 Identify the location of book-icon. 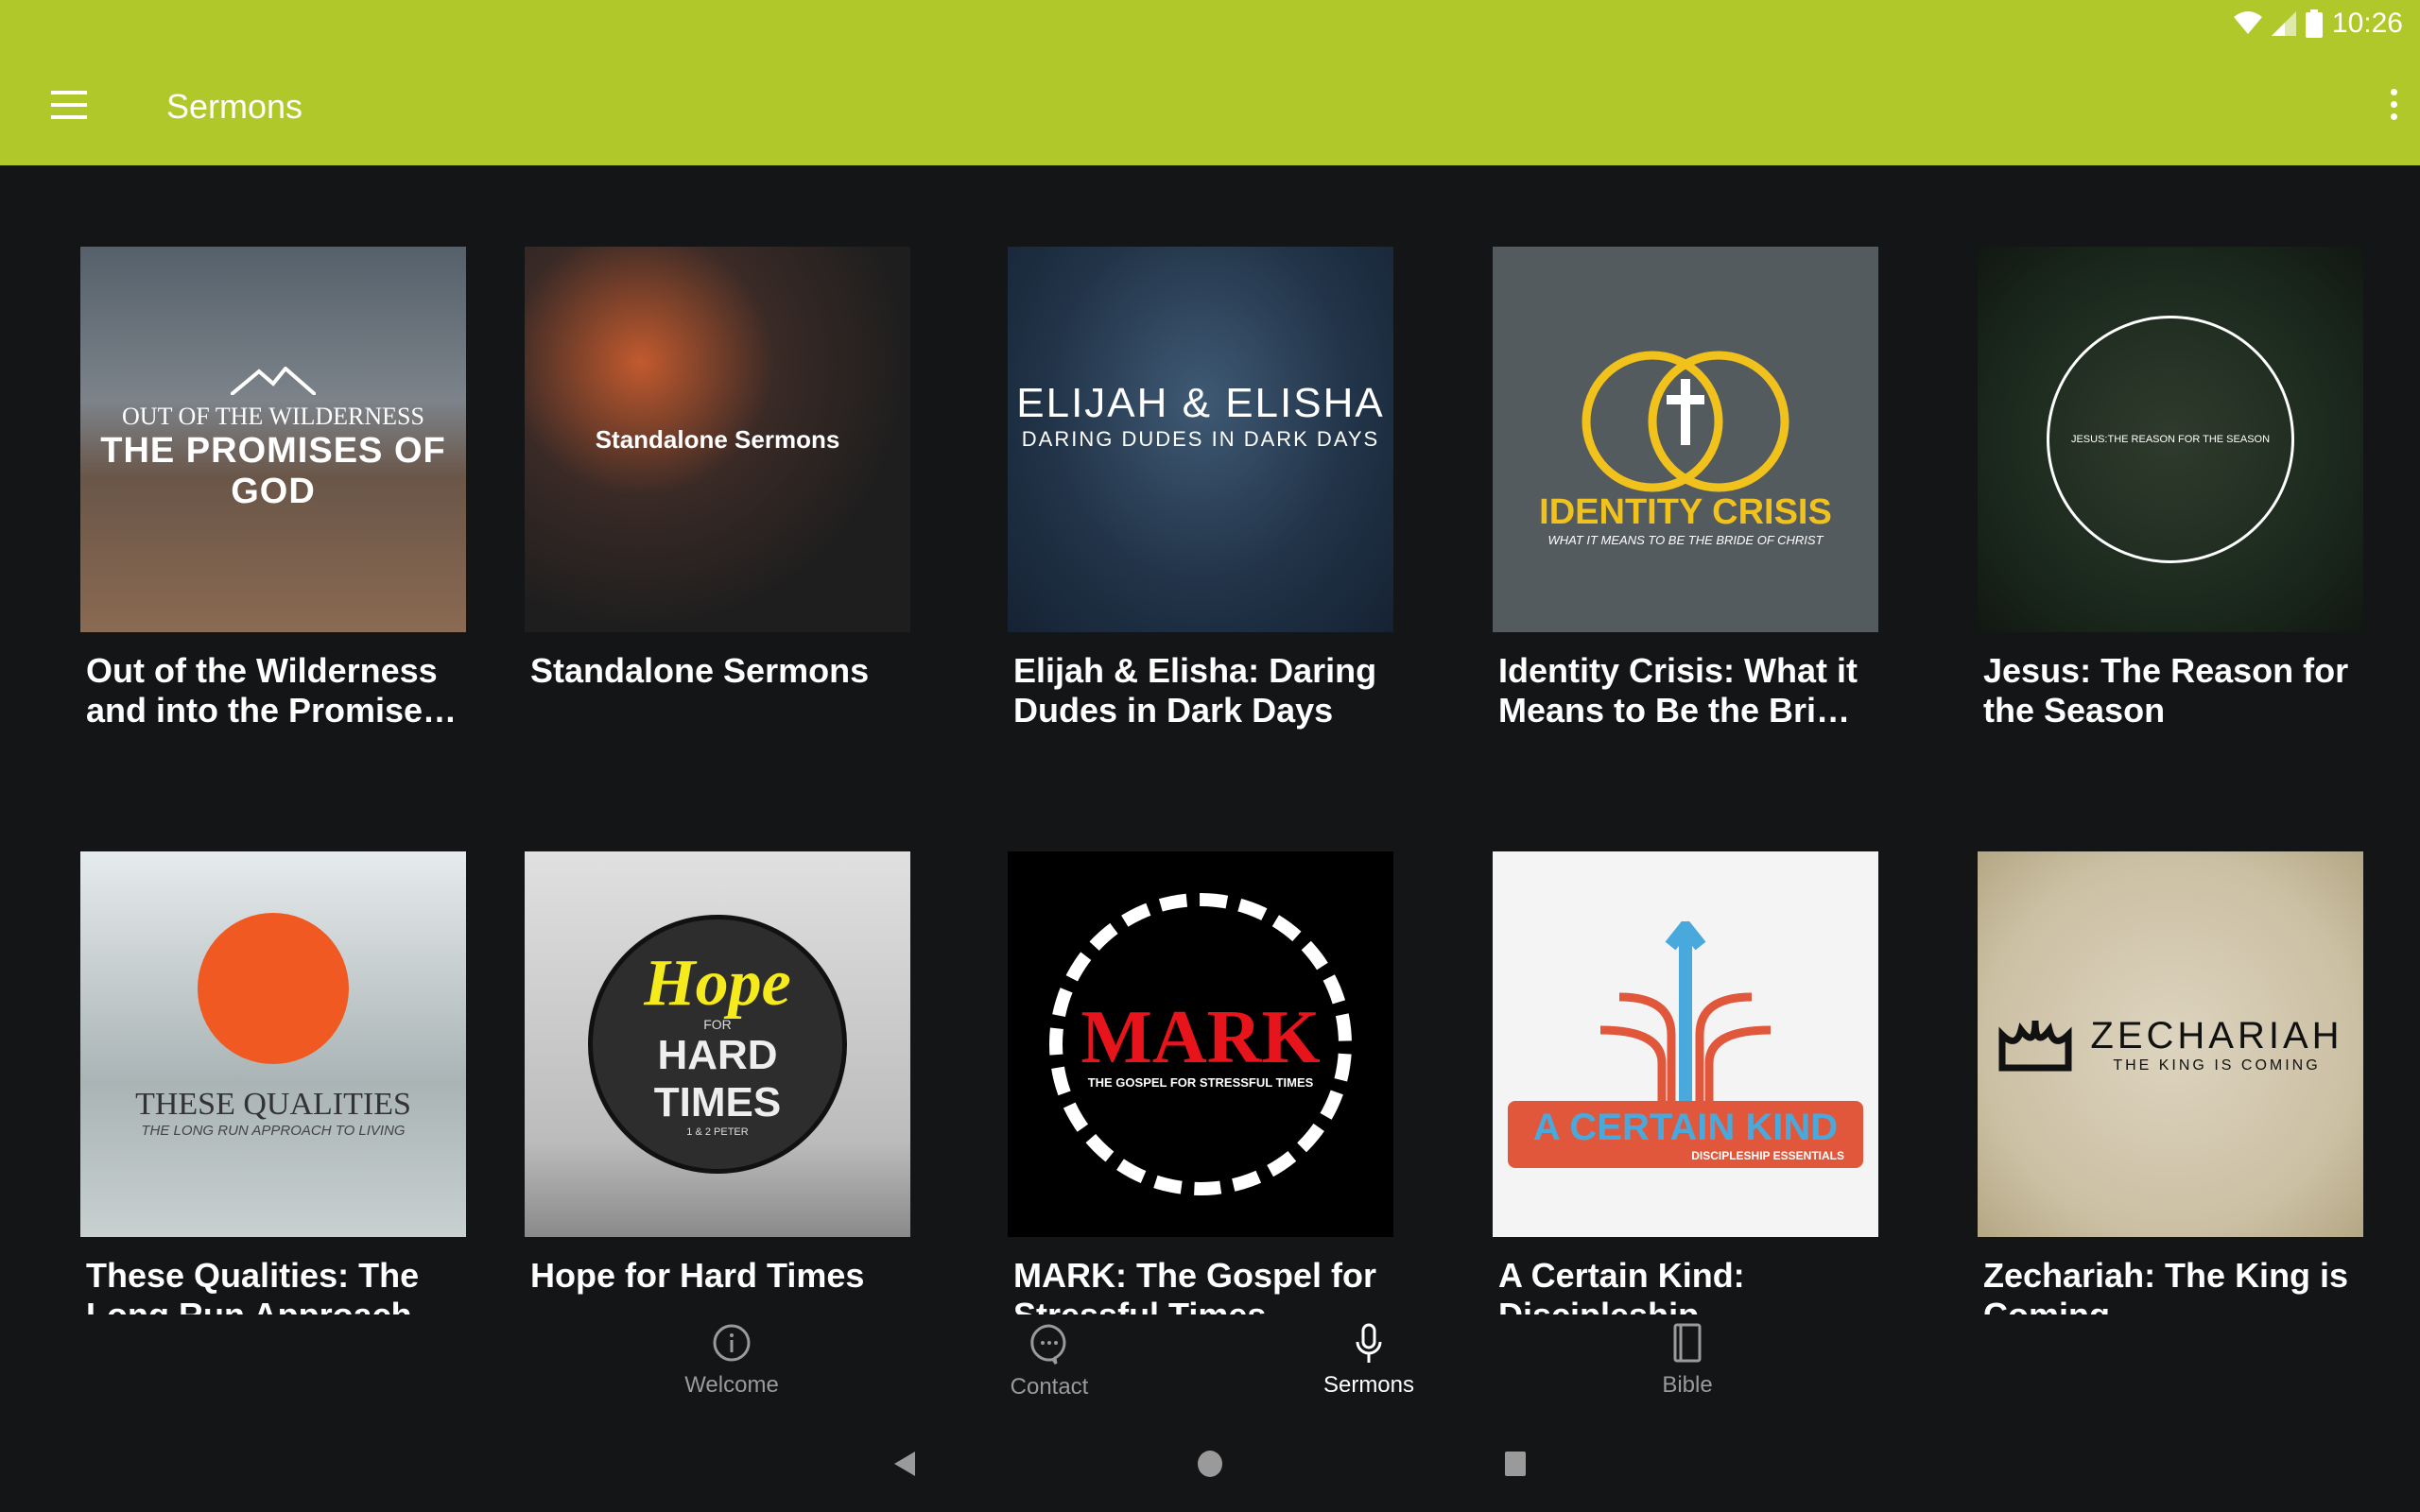
(1687, 1343).